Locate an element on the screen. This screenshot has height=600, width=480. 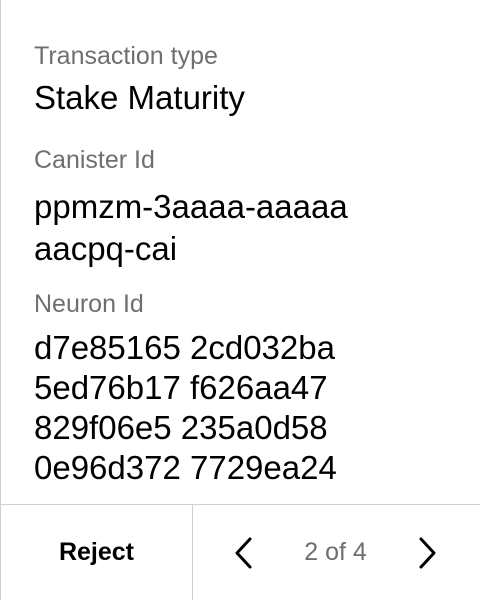
neuron-id-label: Neuron Id is located at coordinates (89, 304).